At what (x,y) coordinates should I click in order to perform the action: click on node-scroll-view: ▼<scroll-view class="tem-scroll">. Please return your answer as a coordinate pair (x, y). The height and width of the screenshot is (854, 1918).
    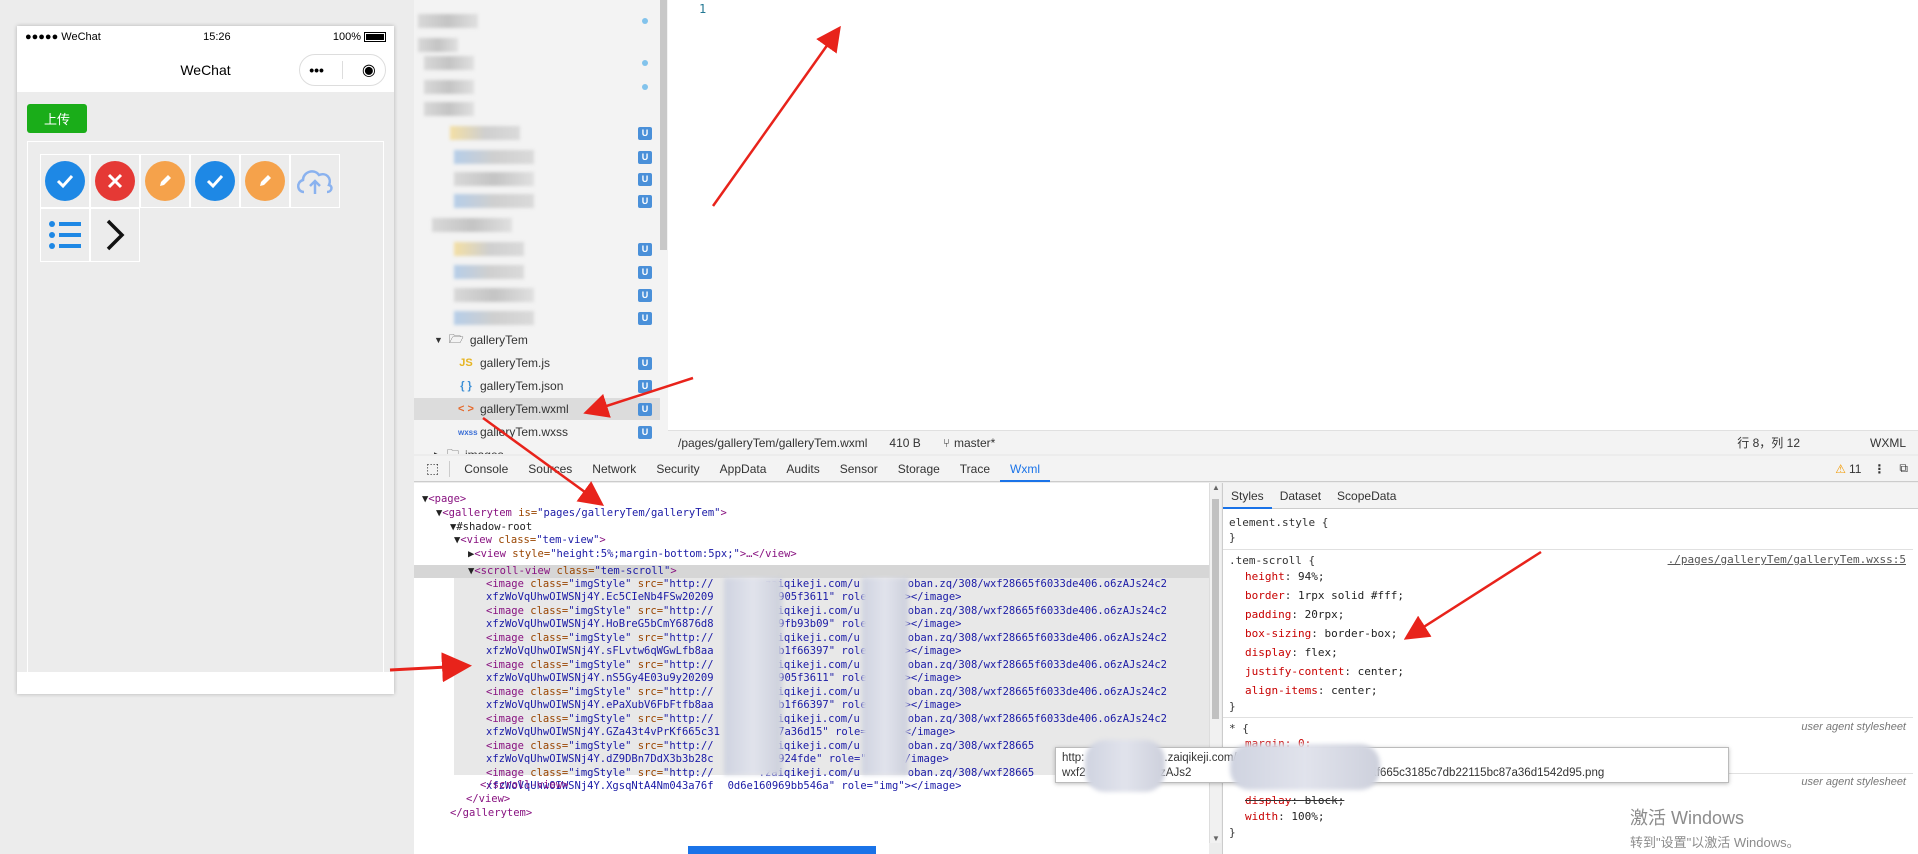
    Looking at the image, I should click on (572, 571).